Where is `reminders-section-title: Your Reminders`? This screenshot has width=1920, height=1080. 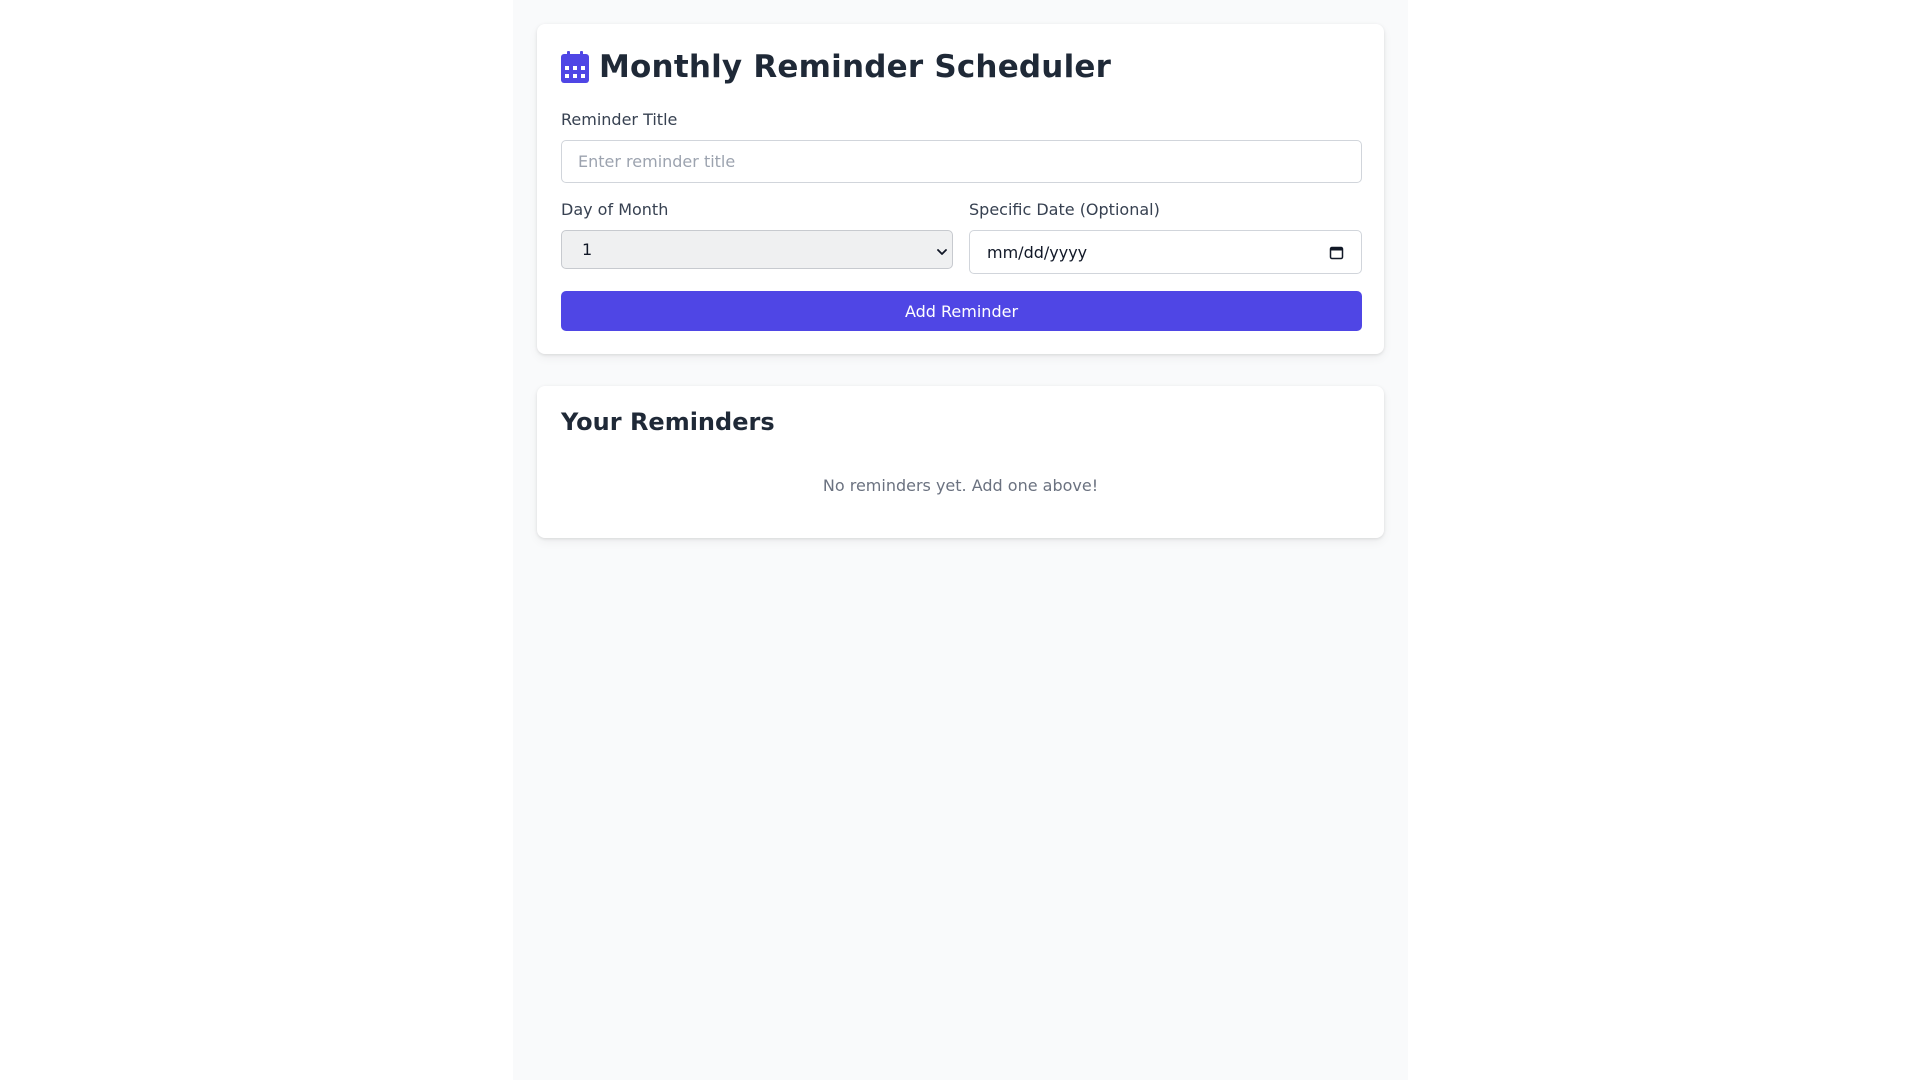 reminders-section-title: Your Reminders is located at coordinates (668, 422).